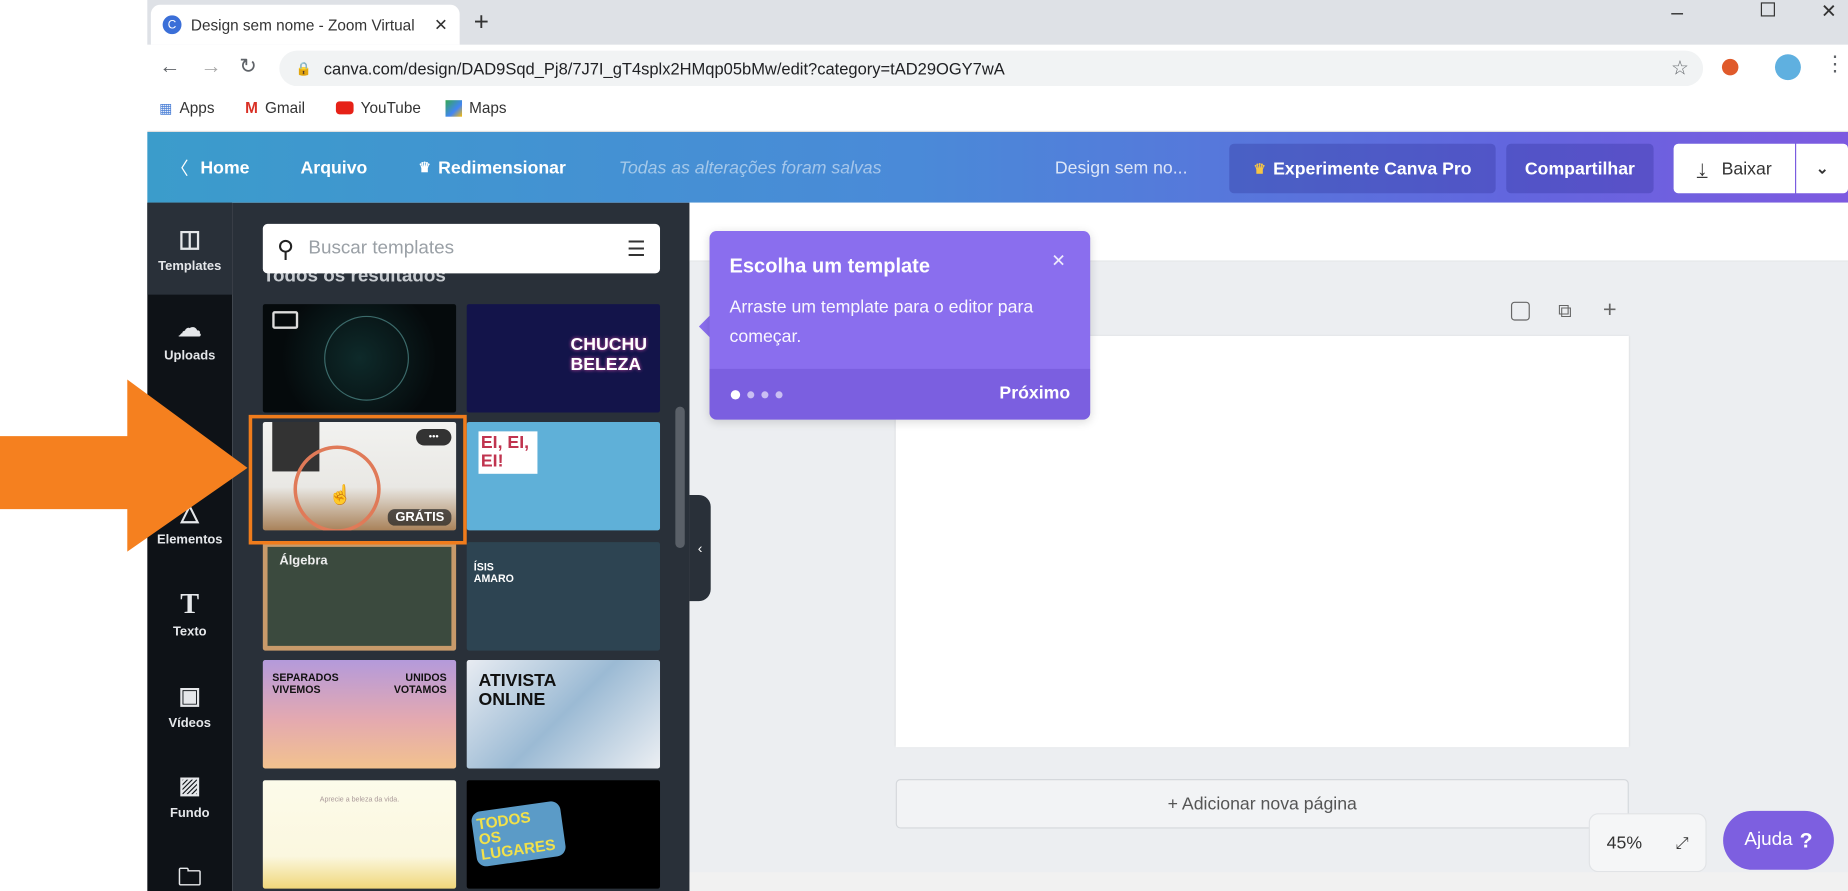 This screenshot has width=1848, height=891. I want to click on background-icon: ▨, so click(189, 786).